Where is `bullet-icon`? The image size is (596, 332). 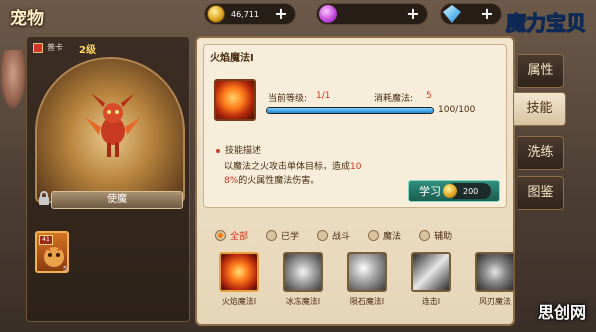
bullet-icon is located at coordinates (218, 150).